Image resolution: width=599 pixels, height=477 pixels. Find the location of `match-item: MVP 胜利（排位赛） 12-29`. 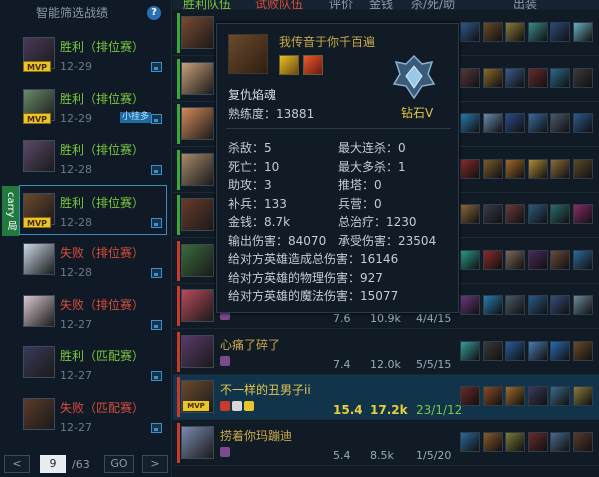

match-item: MVP 胜利（排位赛） 12-29 is located at coordinates (86, 55).